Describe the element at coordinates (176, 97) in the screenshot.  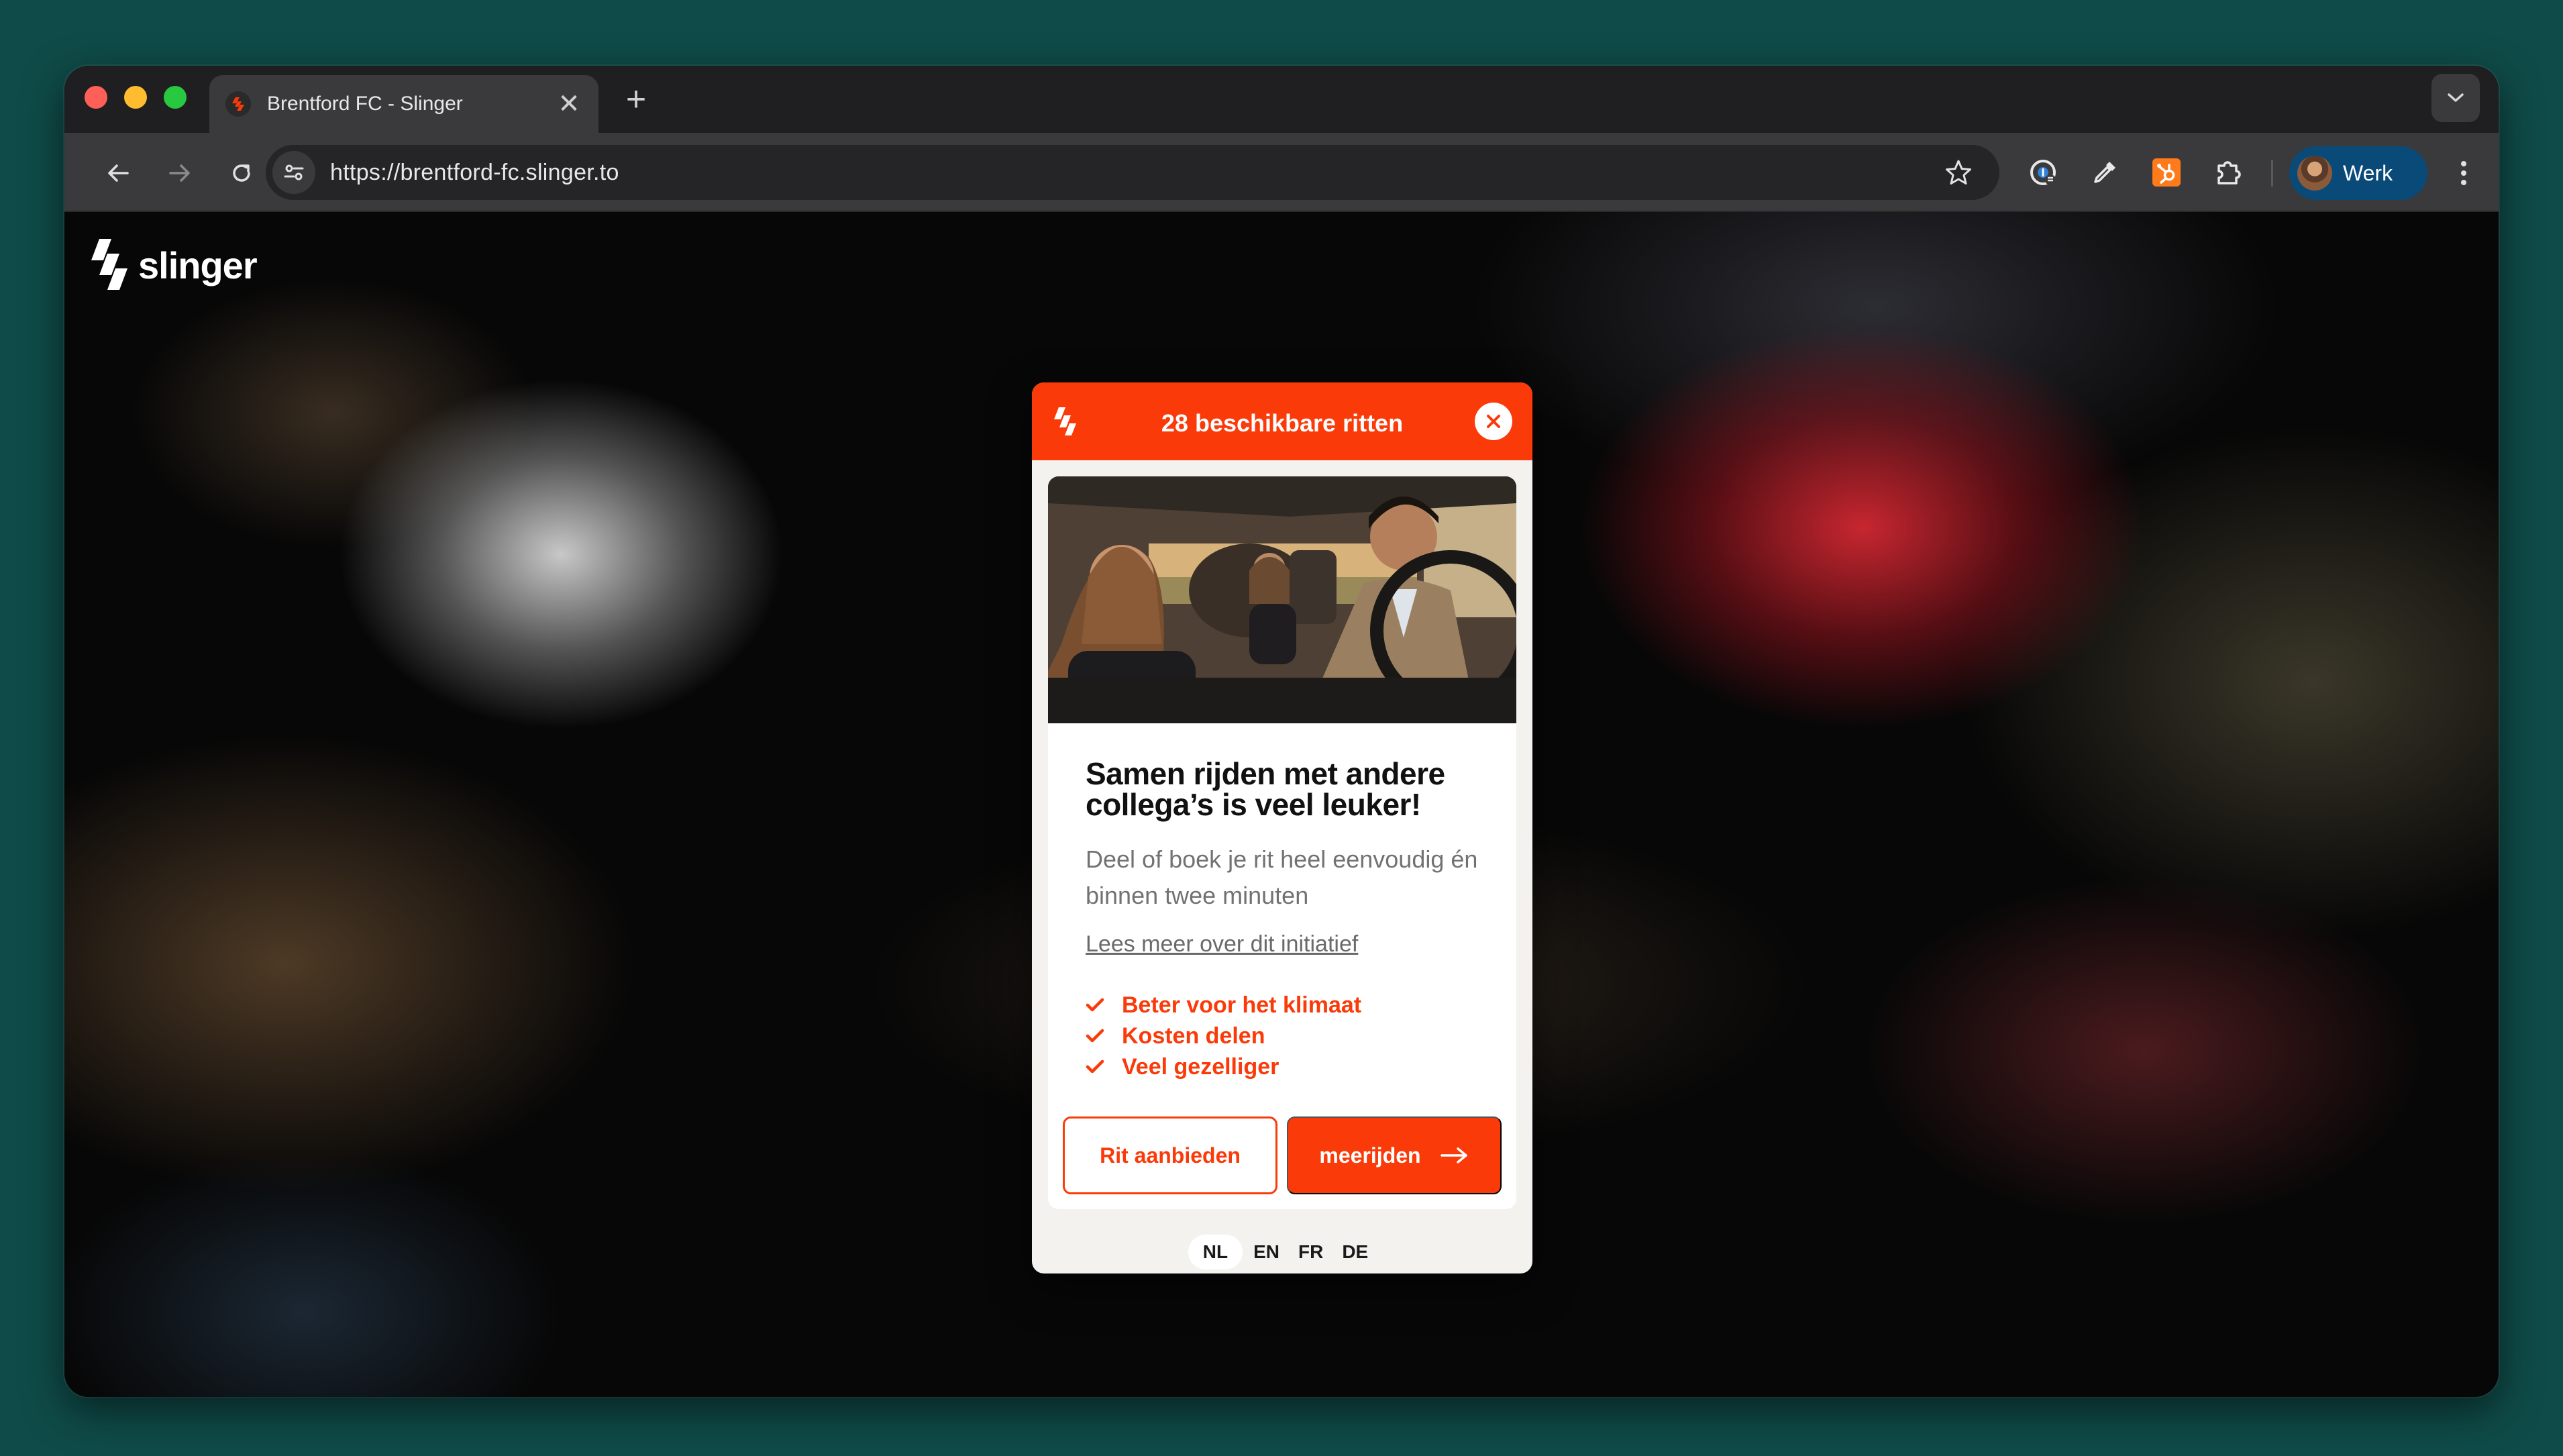
I see `zoom-window-button` at that location.